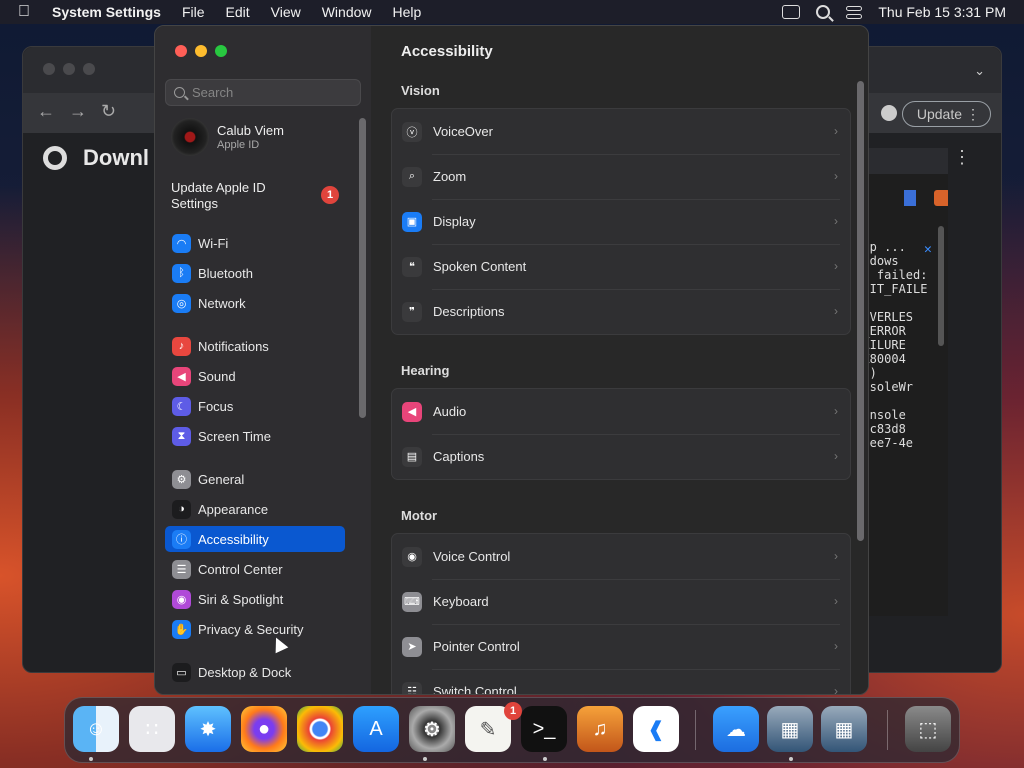 This screenshot has height=768, width=1024. What do you see at coordinates (286, 12) in the screenshot?
I see `menu-view: View` at bounding box center [286, 12].